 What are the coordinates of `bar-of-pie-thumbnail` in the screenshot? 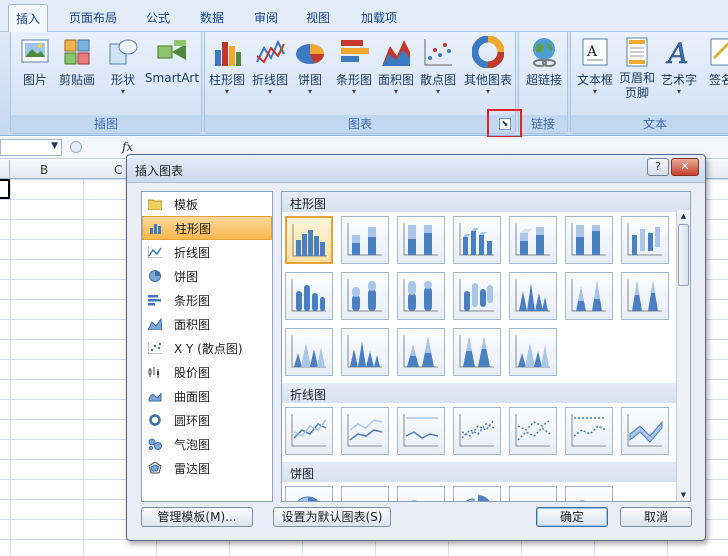 It's located at (589, 493).